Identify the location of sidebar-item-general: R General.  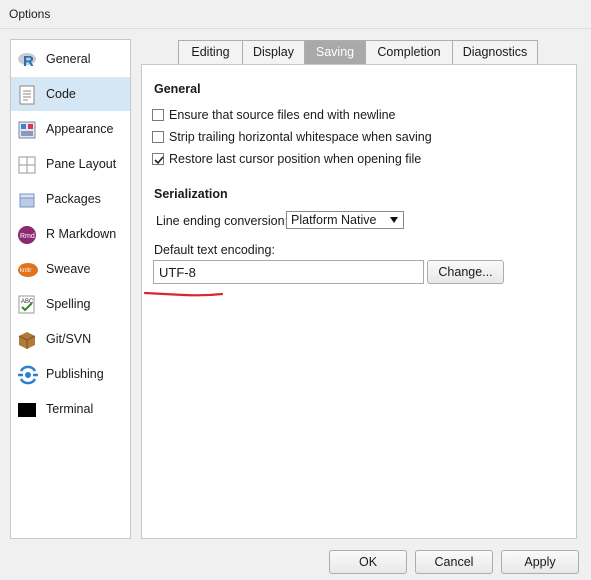
(70, 59).